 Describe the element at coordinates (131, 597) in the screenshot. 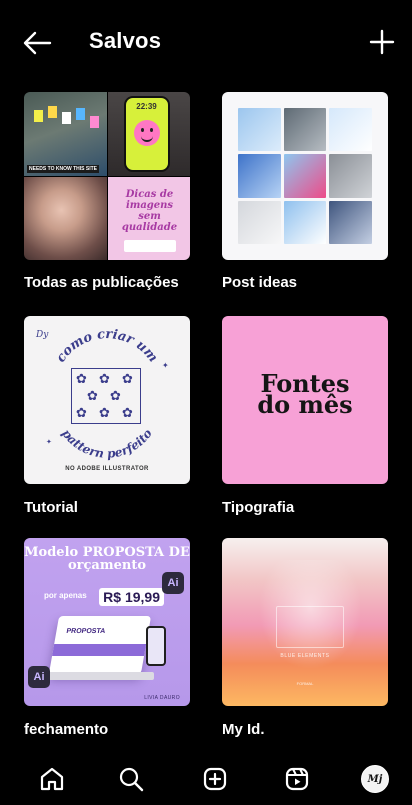

I see `price-tag: R$ 19,99` at that location.